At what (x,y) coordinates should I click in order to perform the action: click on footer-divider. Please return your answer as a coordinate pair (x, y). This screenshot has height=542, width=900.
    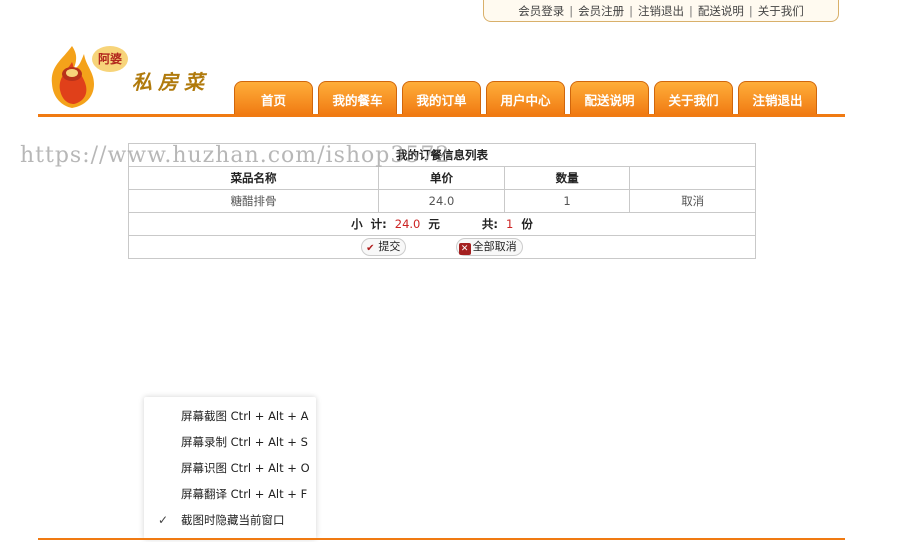
    Looking at the image, I should click on (441, 539).